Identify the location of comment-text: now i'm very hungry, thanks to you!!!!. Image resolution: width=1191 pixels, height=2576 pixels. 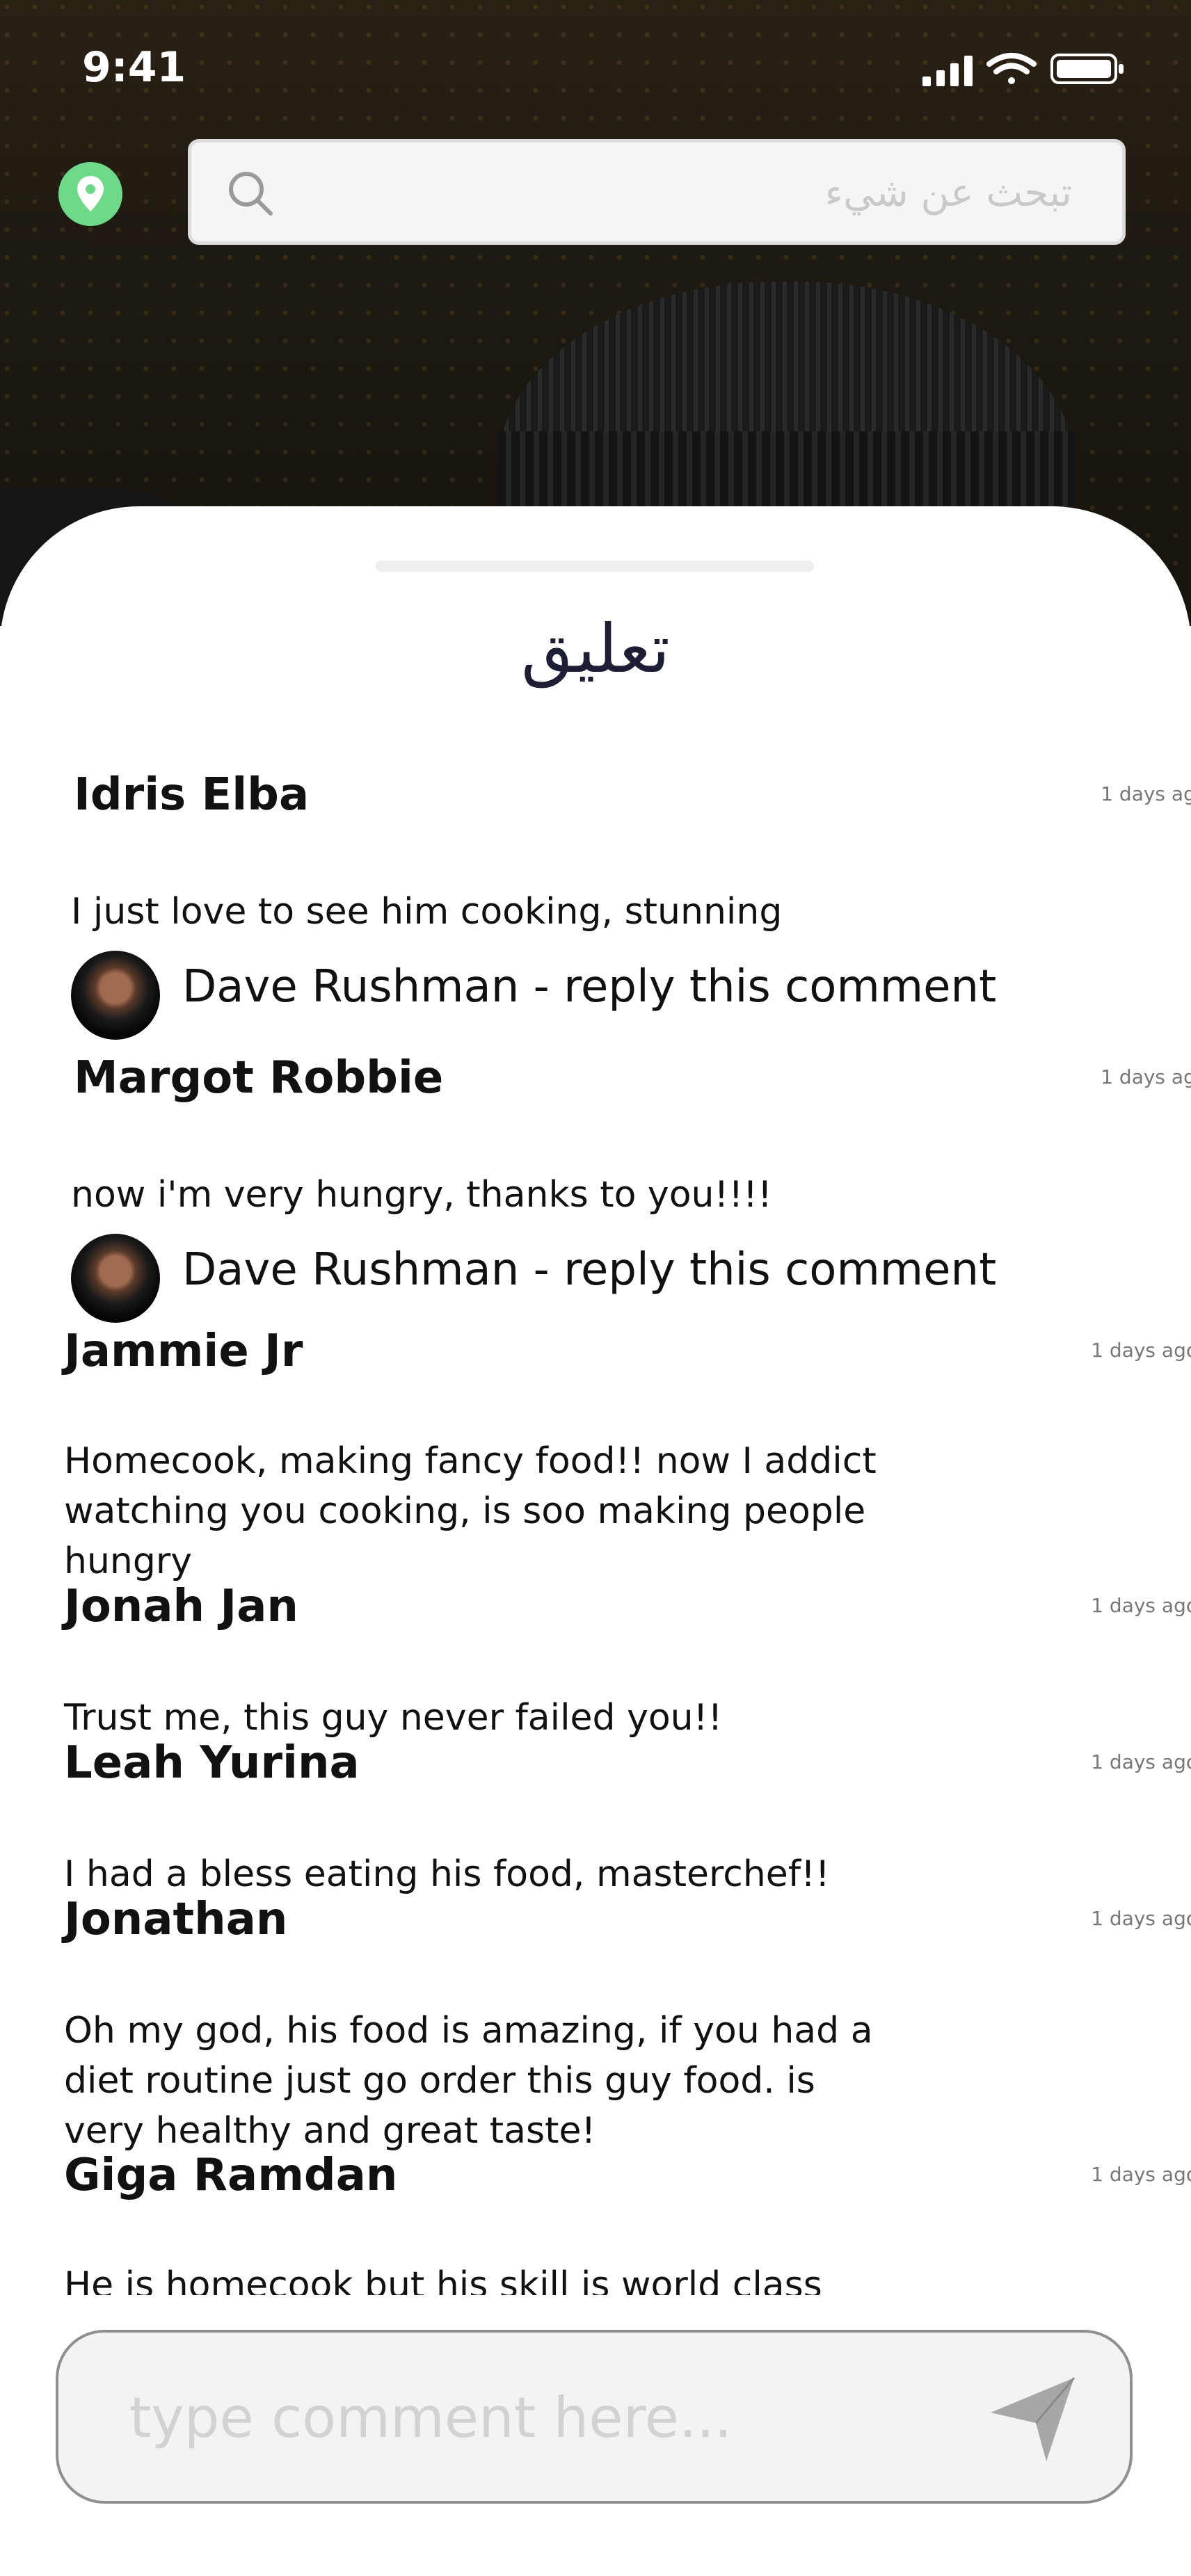
(422, 1195).